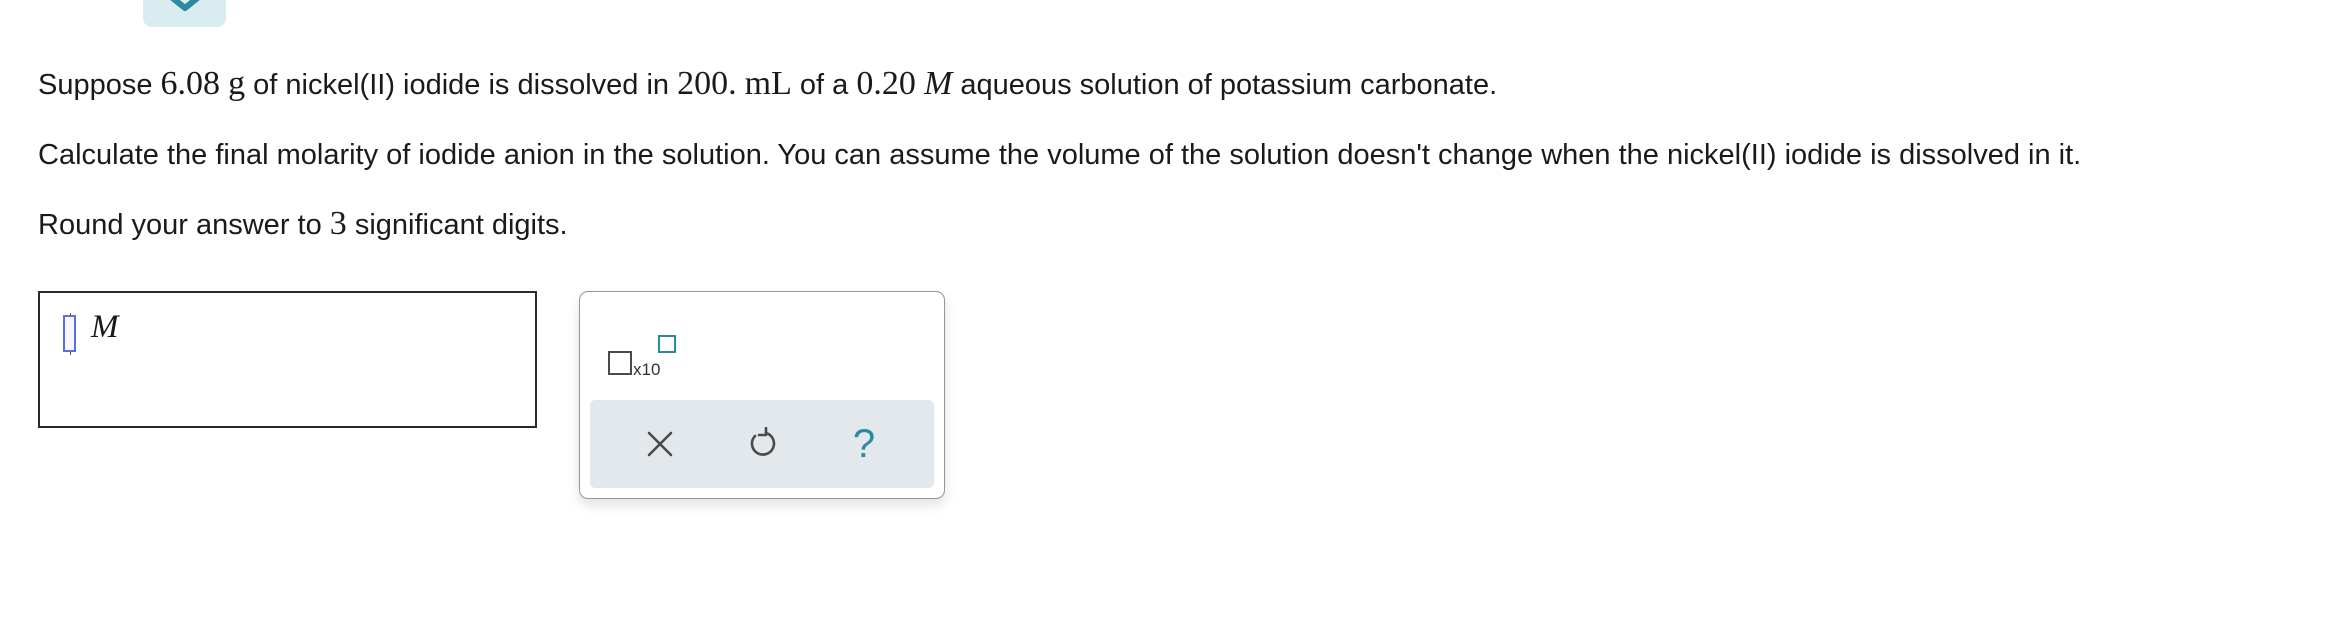 This screenshot has height=618, width=2336. I want to click on question-text: Round your answer to, so click(184, 225).